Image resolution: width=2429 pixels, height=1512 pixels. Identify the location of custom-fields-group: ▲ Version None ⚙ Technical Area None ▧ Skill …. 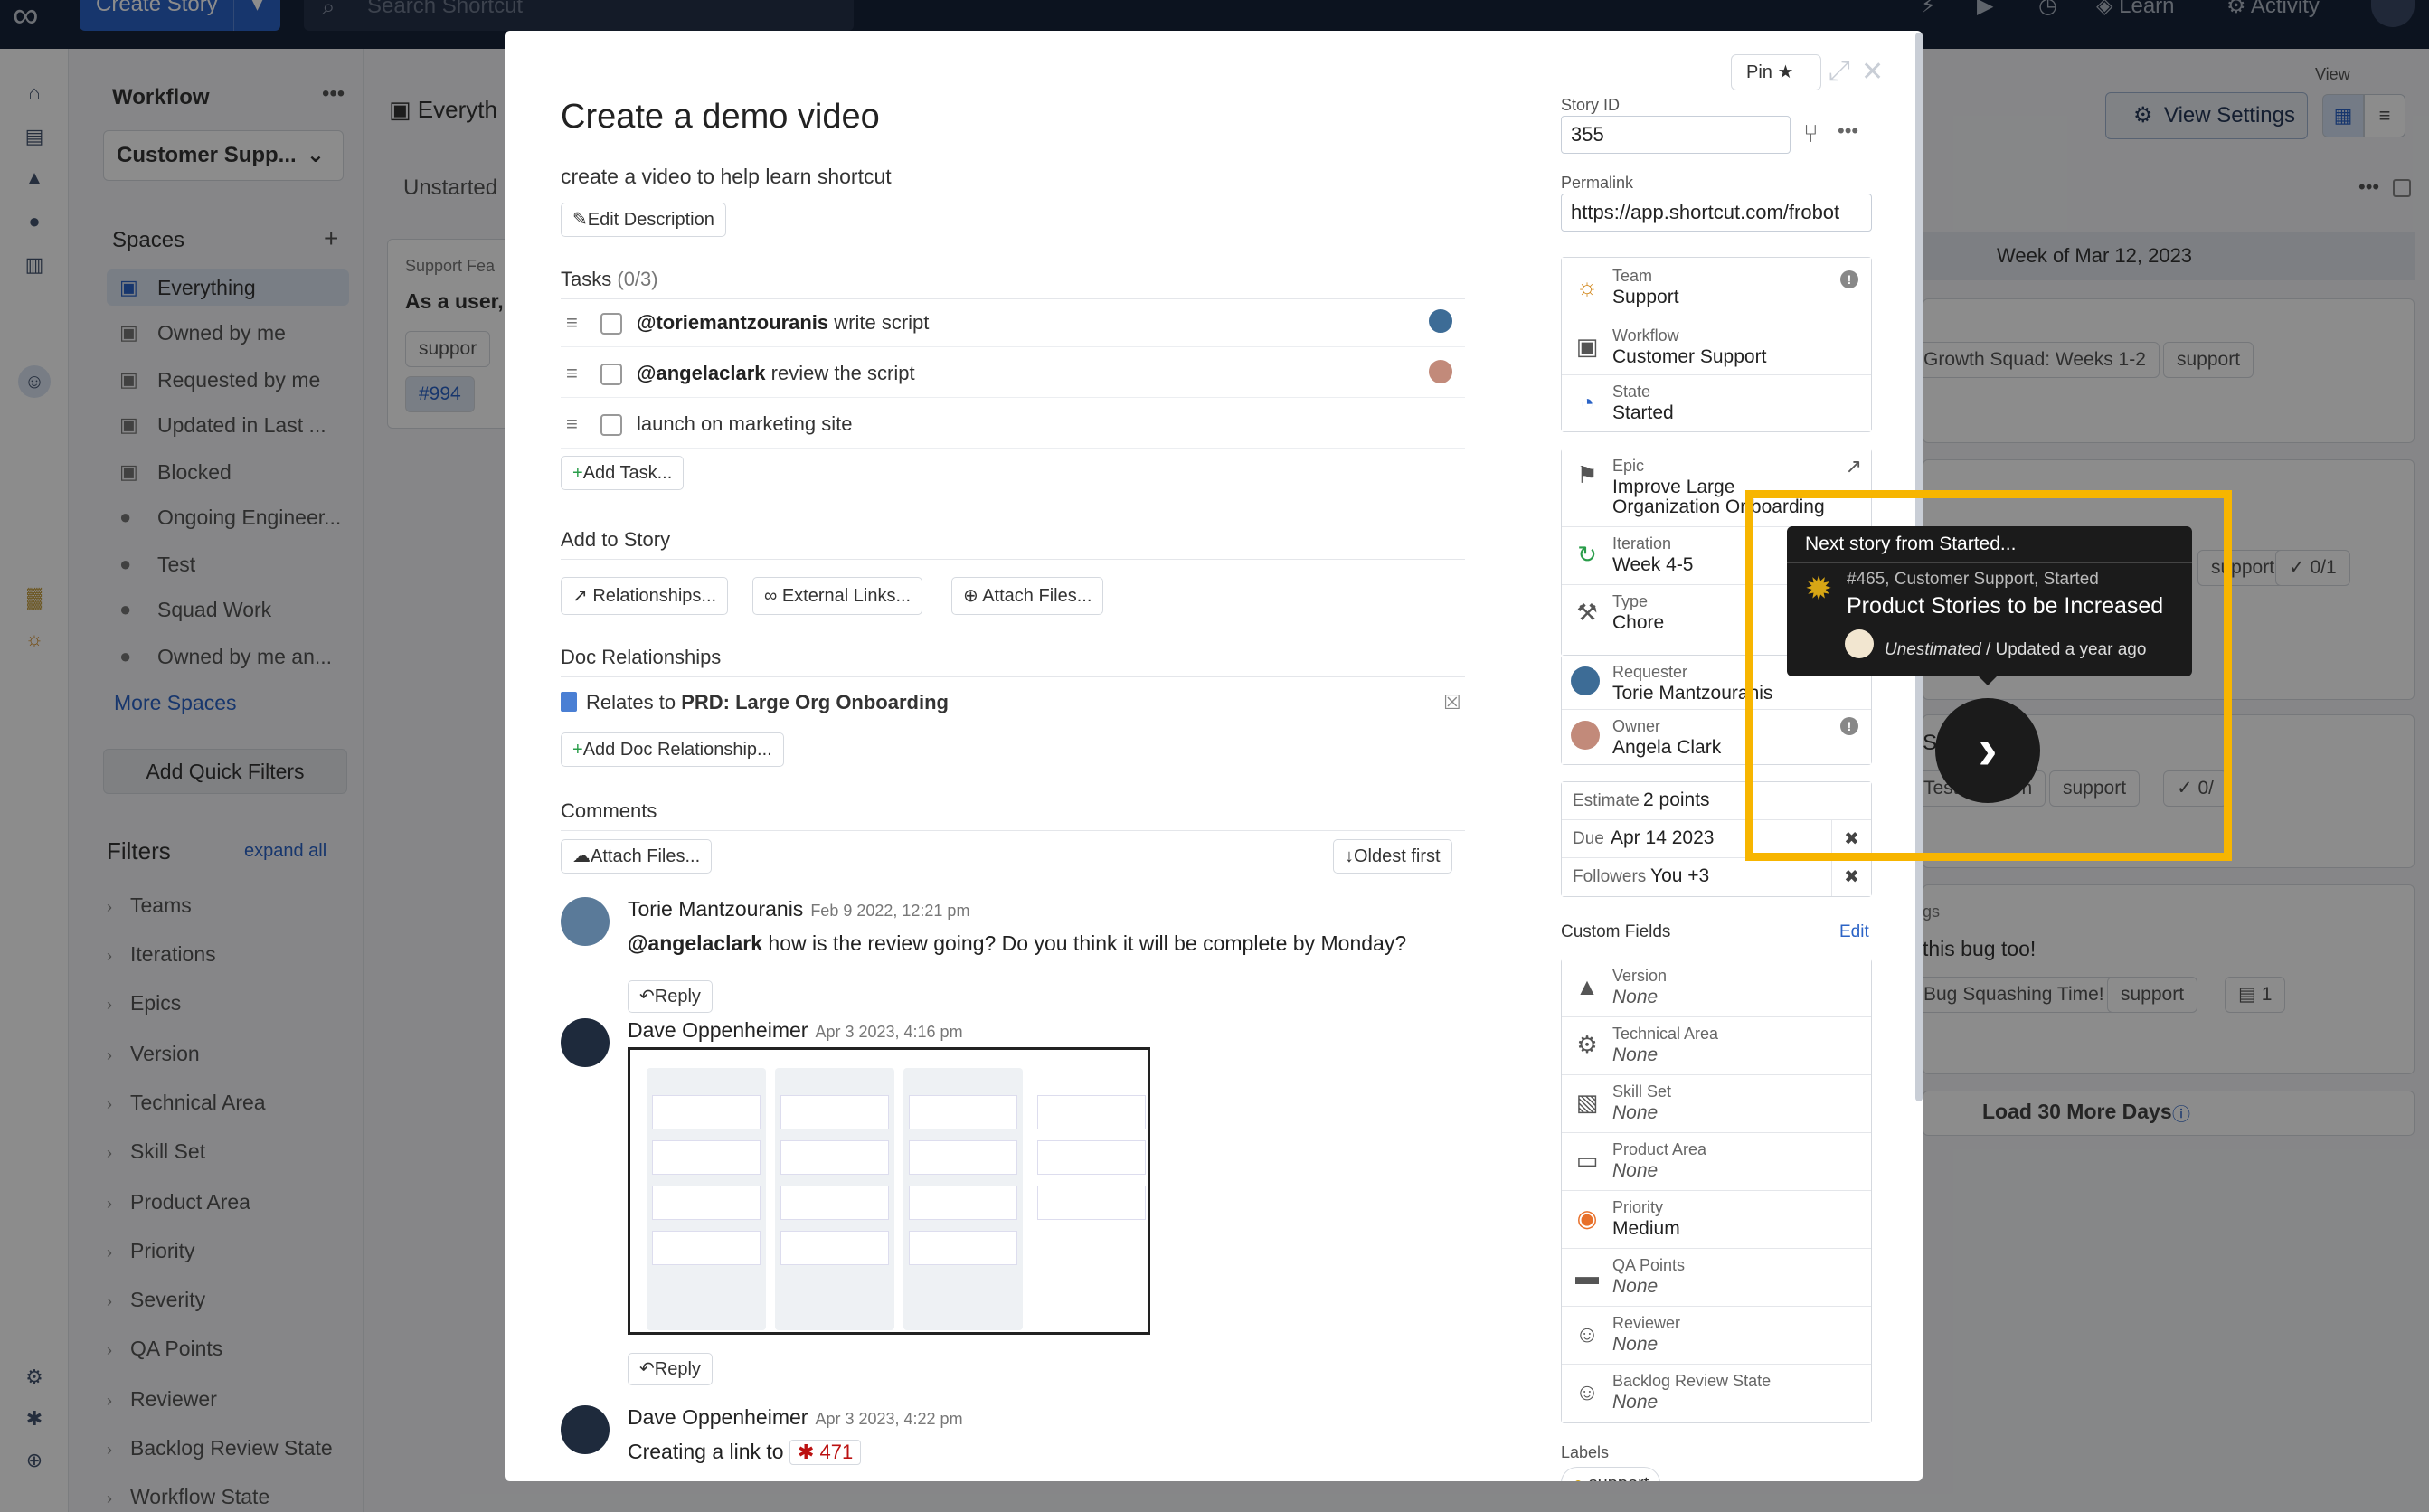
(1716, 1191).